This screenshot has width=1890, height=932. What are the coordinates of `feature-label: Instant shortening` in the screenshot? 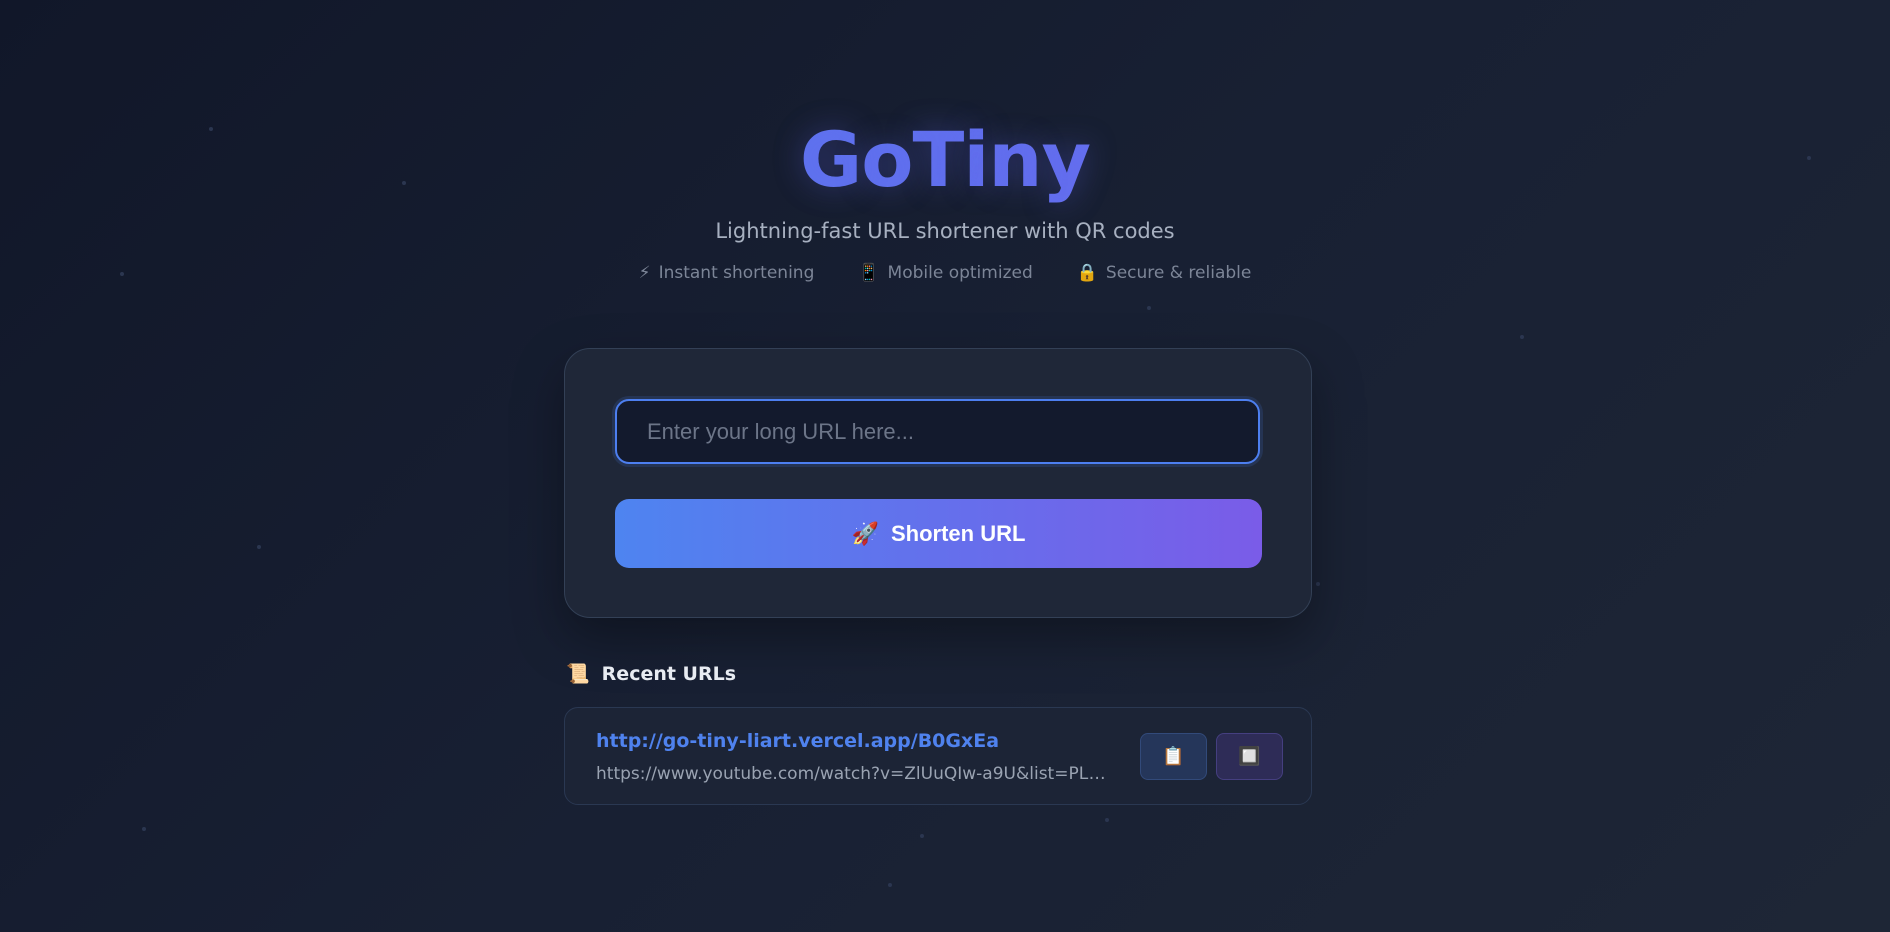 It's located at (736, 273).